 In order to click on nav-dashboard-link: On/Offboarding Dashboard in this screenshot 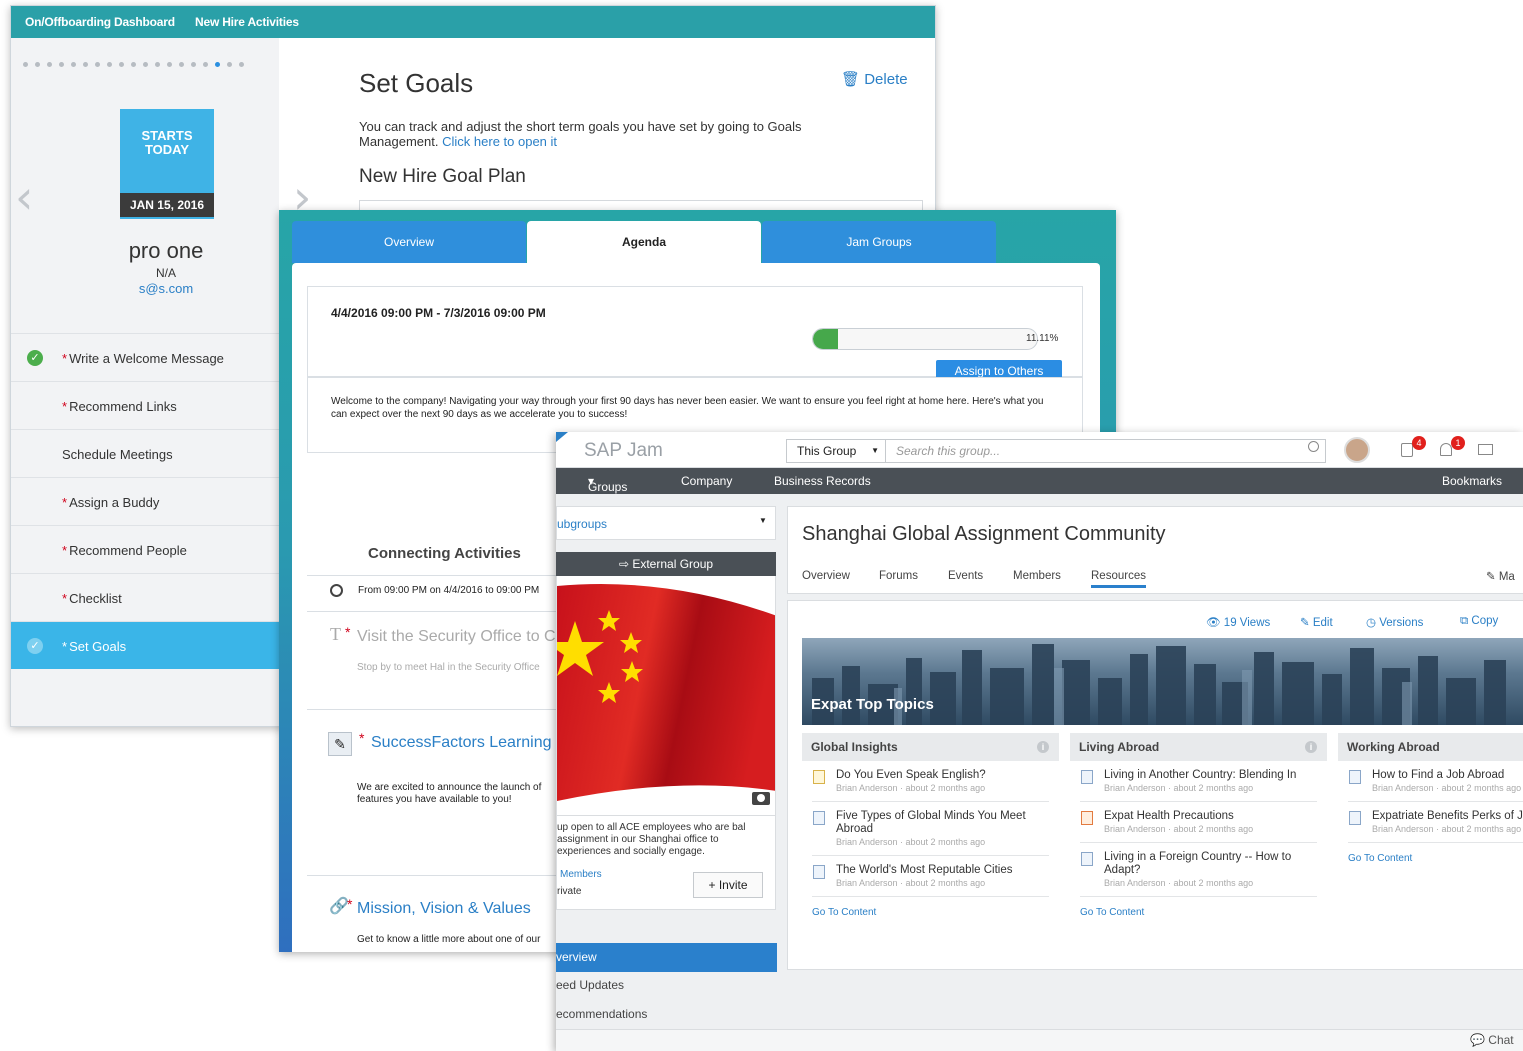, I will do `click(100, 22)`.